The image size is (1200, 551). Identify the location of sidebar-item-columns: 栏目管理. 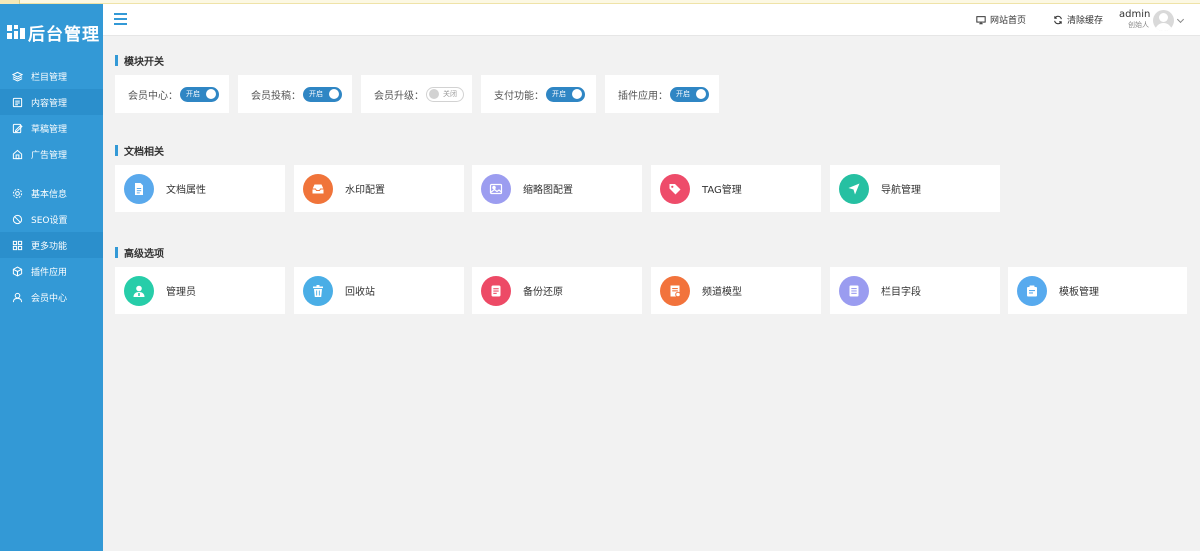
(51, 76).